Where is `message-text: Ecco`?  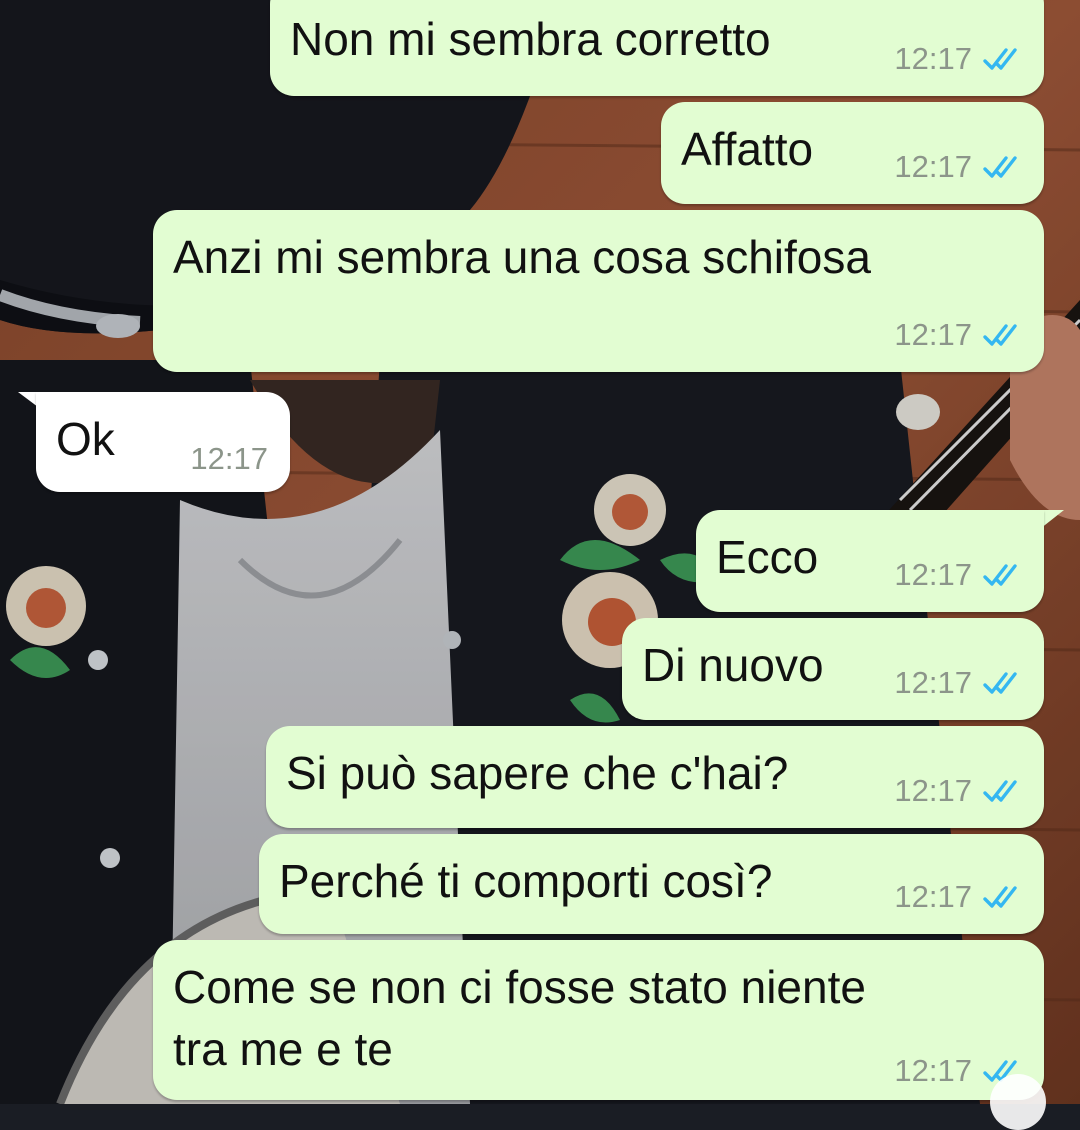
message-text: Ecco is located at coordinates (767, 557).